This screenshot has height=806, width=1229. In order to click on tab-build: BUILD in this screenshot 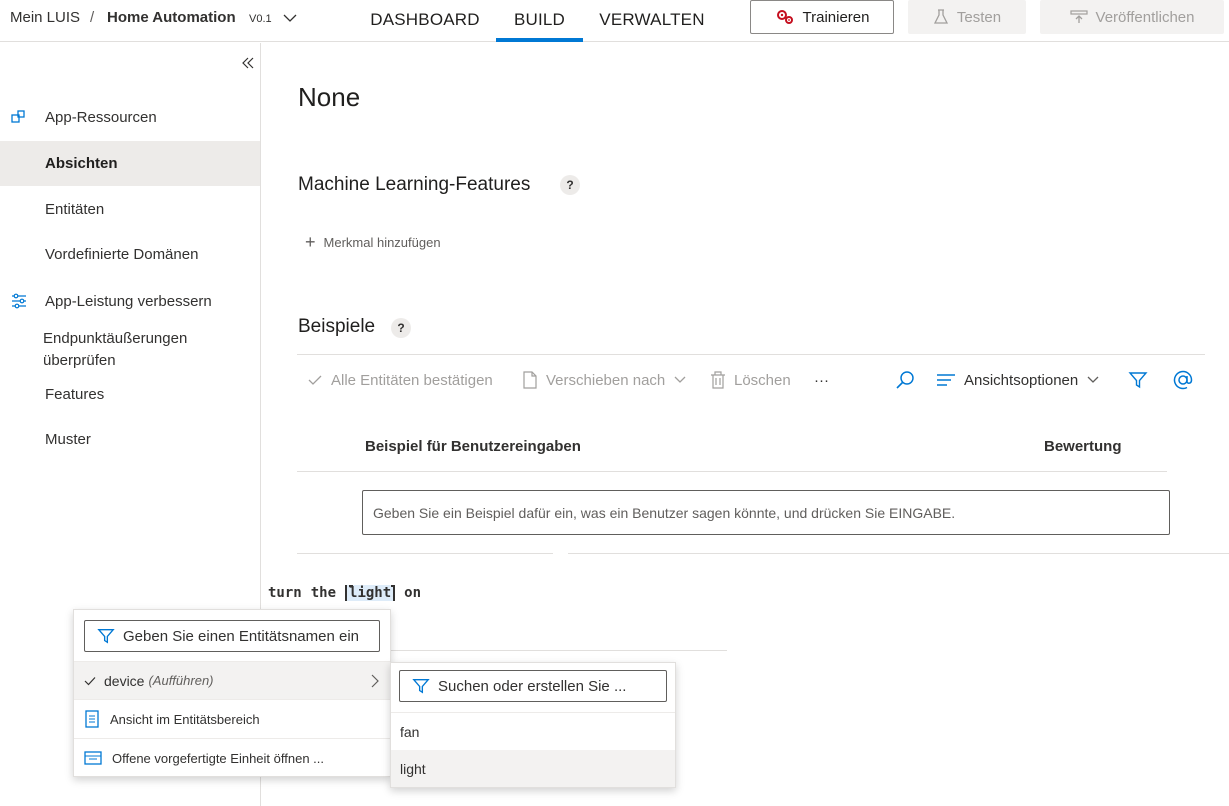, I will do `click(539, 21)`.